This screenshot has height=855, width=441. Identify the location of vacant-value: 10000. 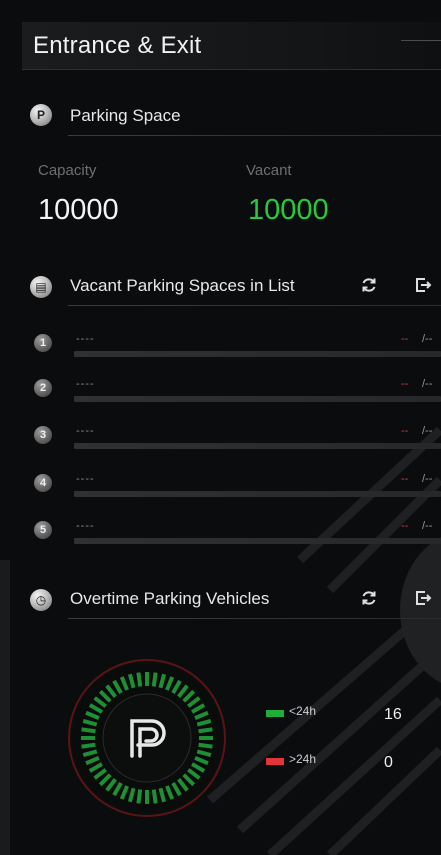
(288, 210).